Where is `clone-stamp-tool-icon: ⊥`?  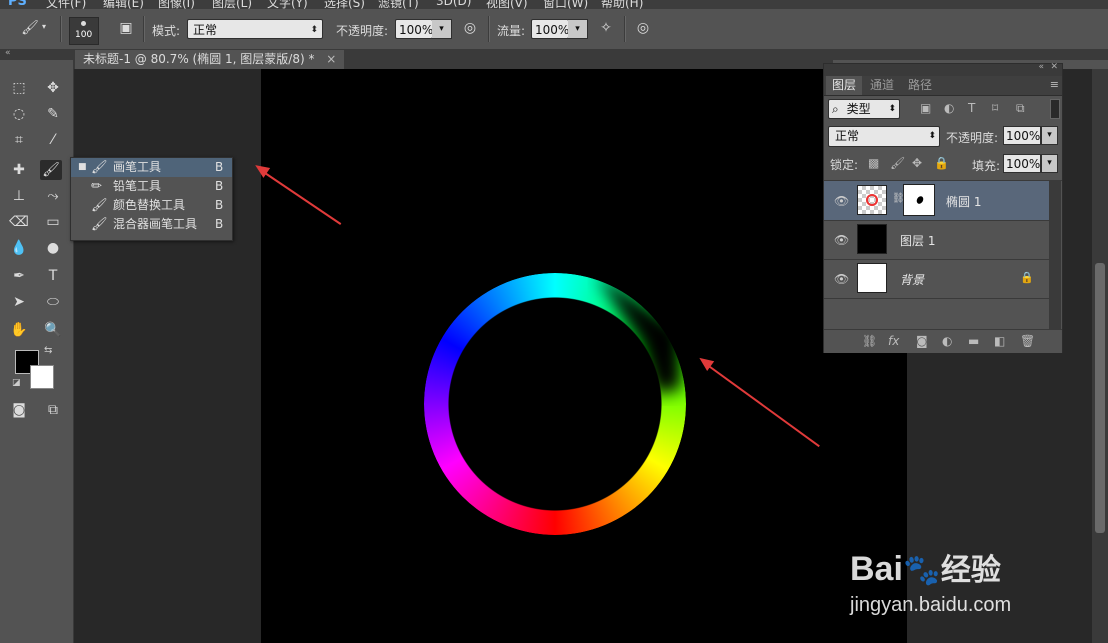 clone-stamp-tool-icon: ⊥ is located at coordinates (19, 196).